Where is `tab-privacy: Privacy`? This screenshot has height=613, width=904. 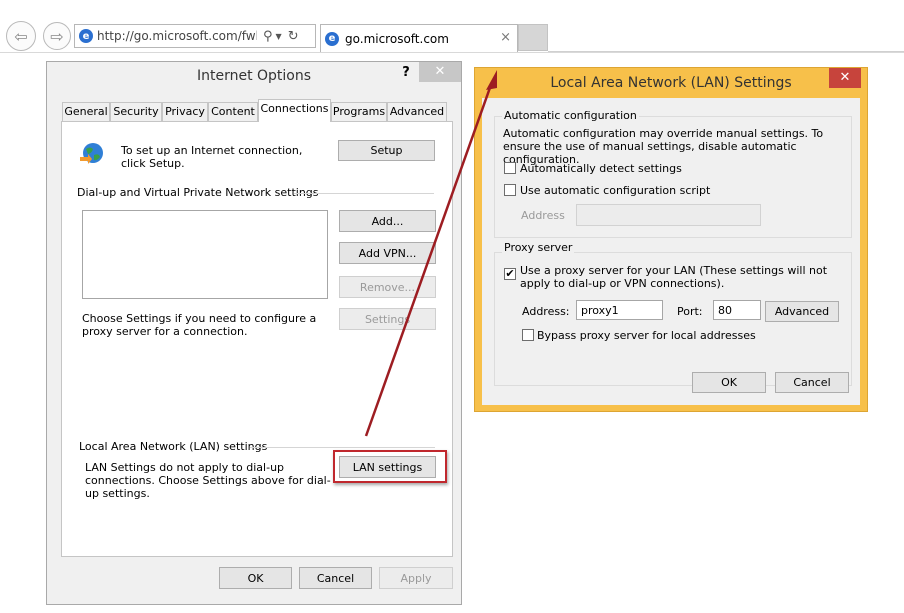 tab-privacy: Privacy is located at coordinates (185, 111).